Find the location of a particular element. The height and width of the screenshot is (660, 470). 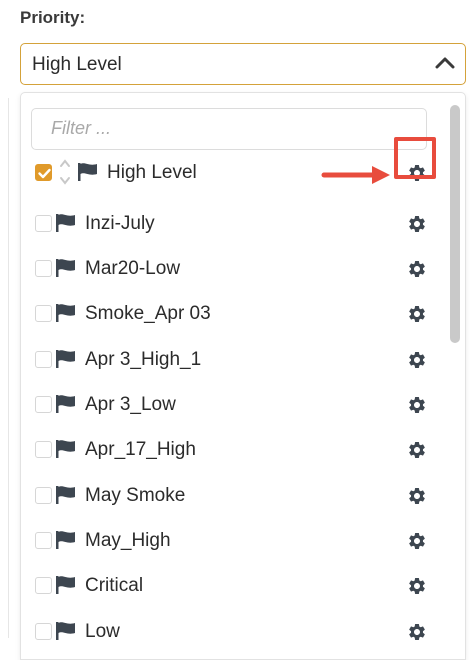

item-label: May_High is located at coordinates (128, 540).